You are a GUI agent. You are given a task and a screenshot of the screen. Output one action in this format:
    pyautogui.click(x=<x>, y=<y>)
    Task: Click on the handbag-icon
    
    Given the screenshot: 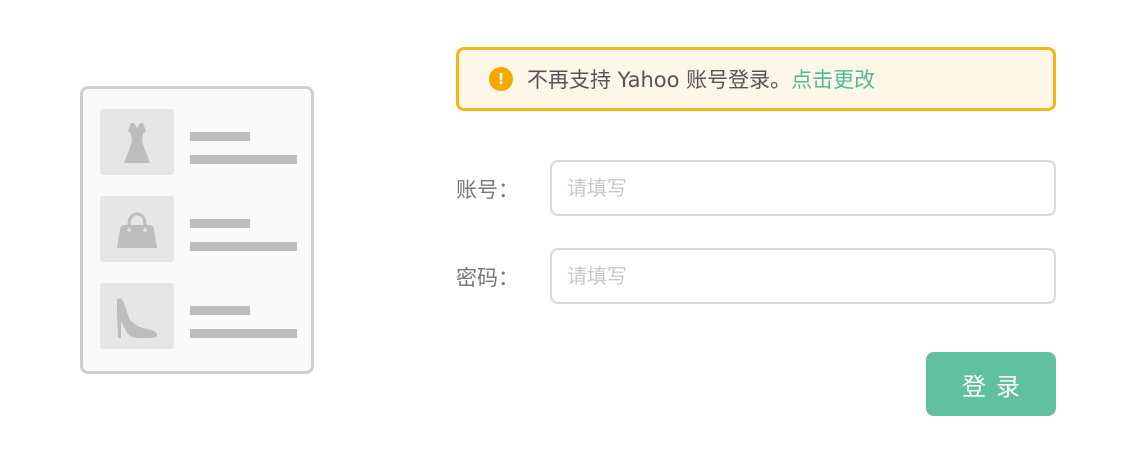 What is the action you would take?
    pyautogui.click(x=137, y=229)
    